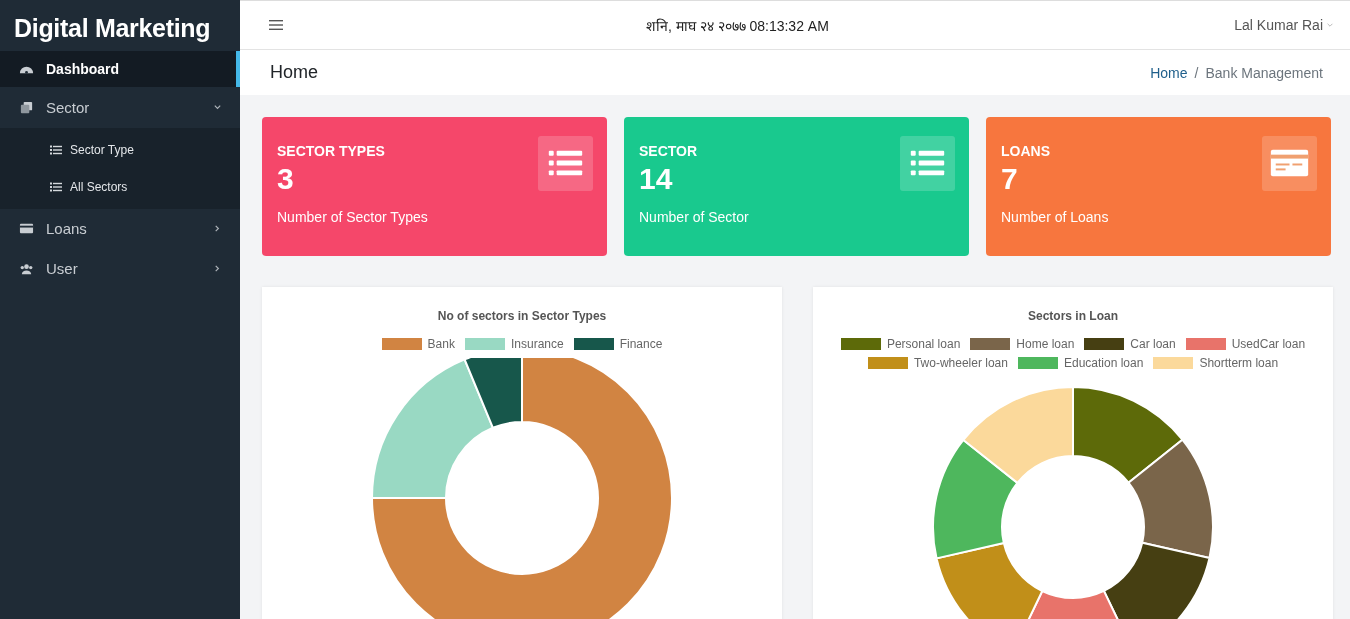  Describe the element at coordinates (120, 69) in the screenshot. I see `sidebar-item: Dashboard` at that location.